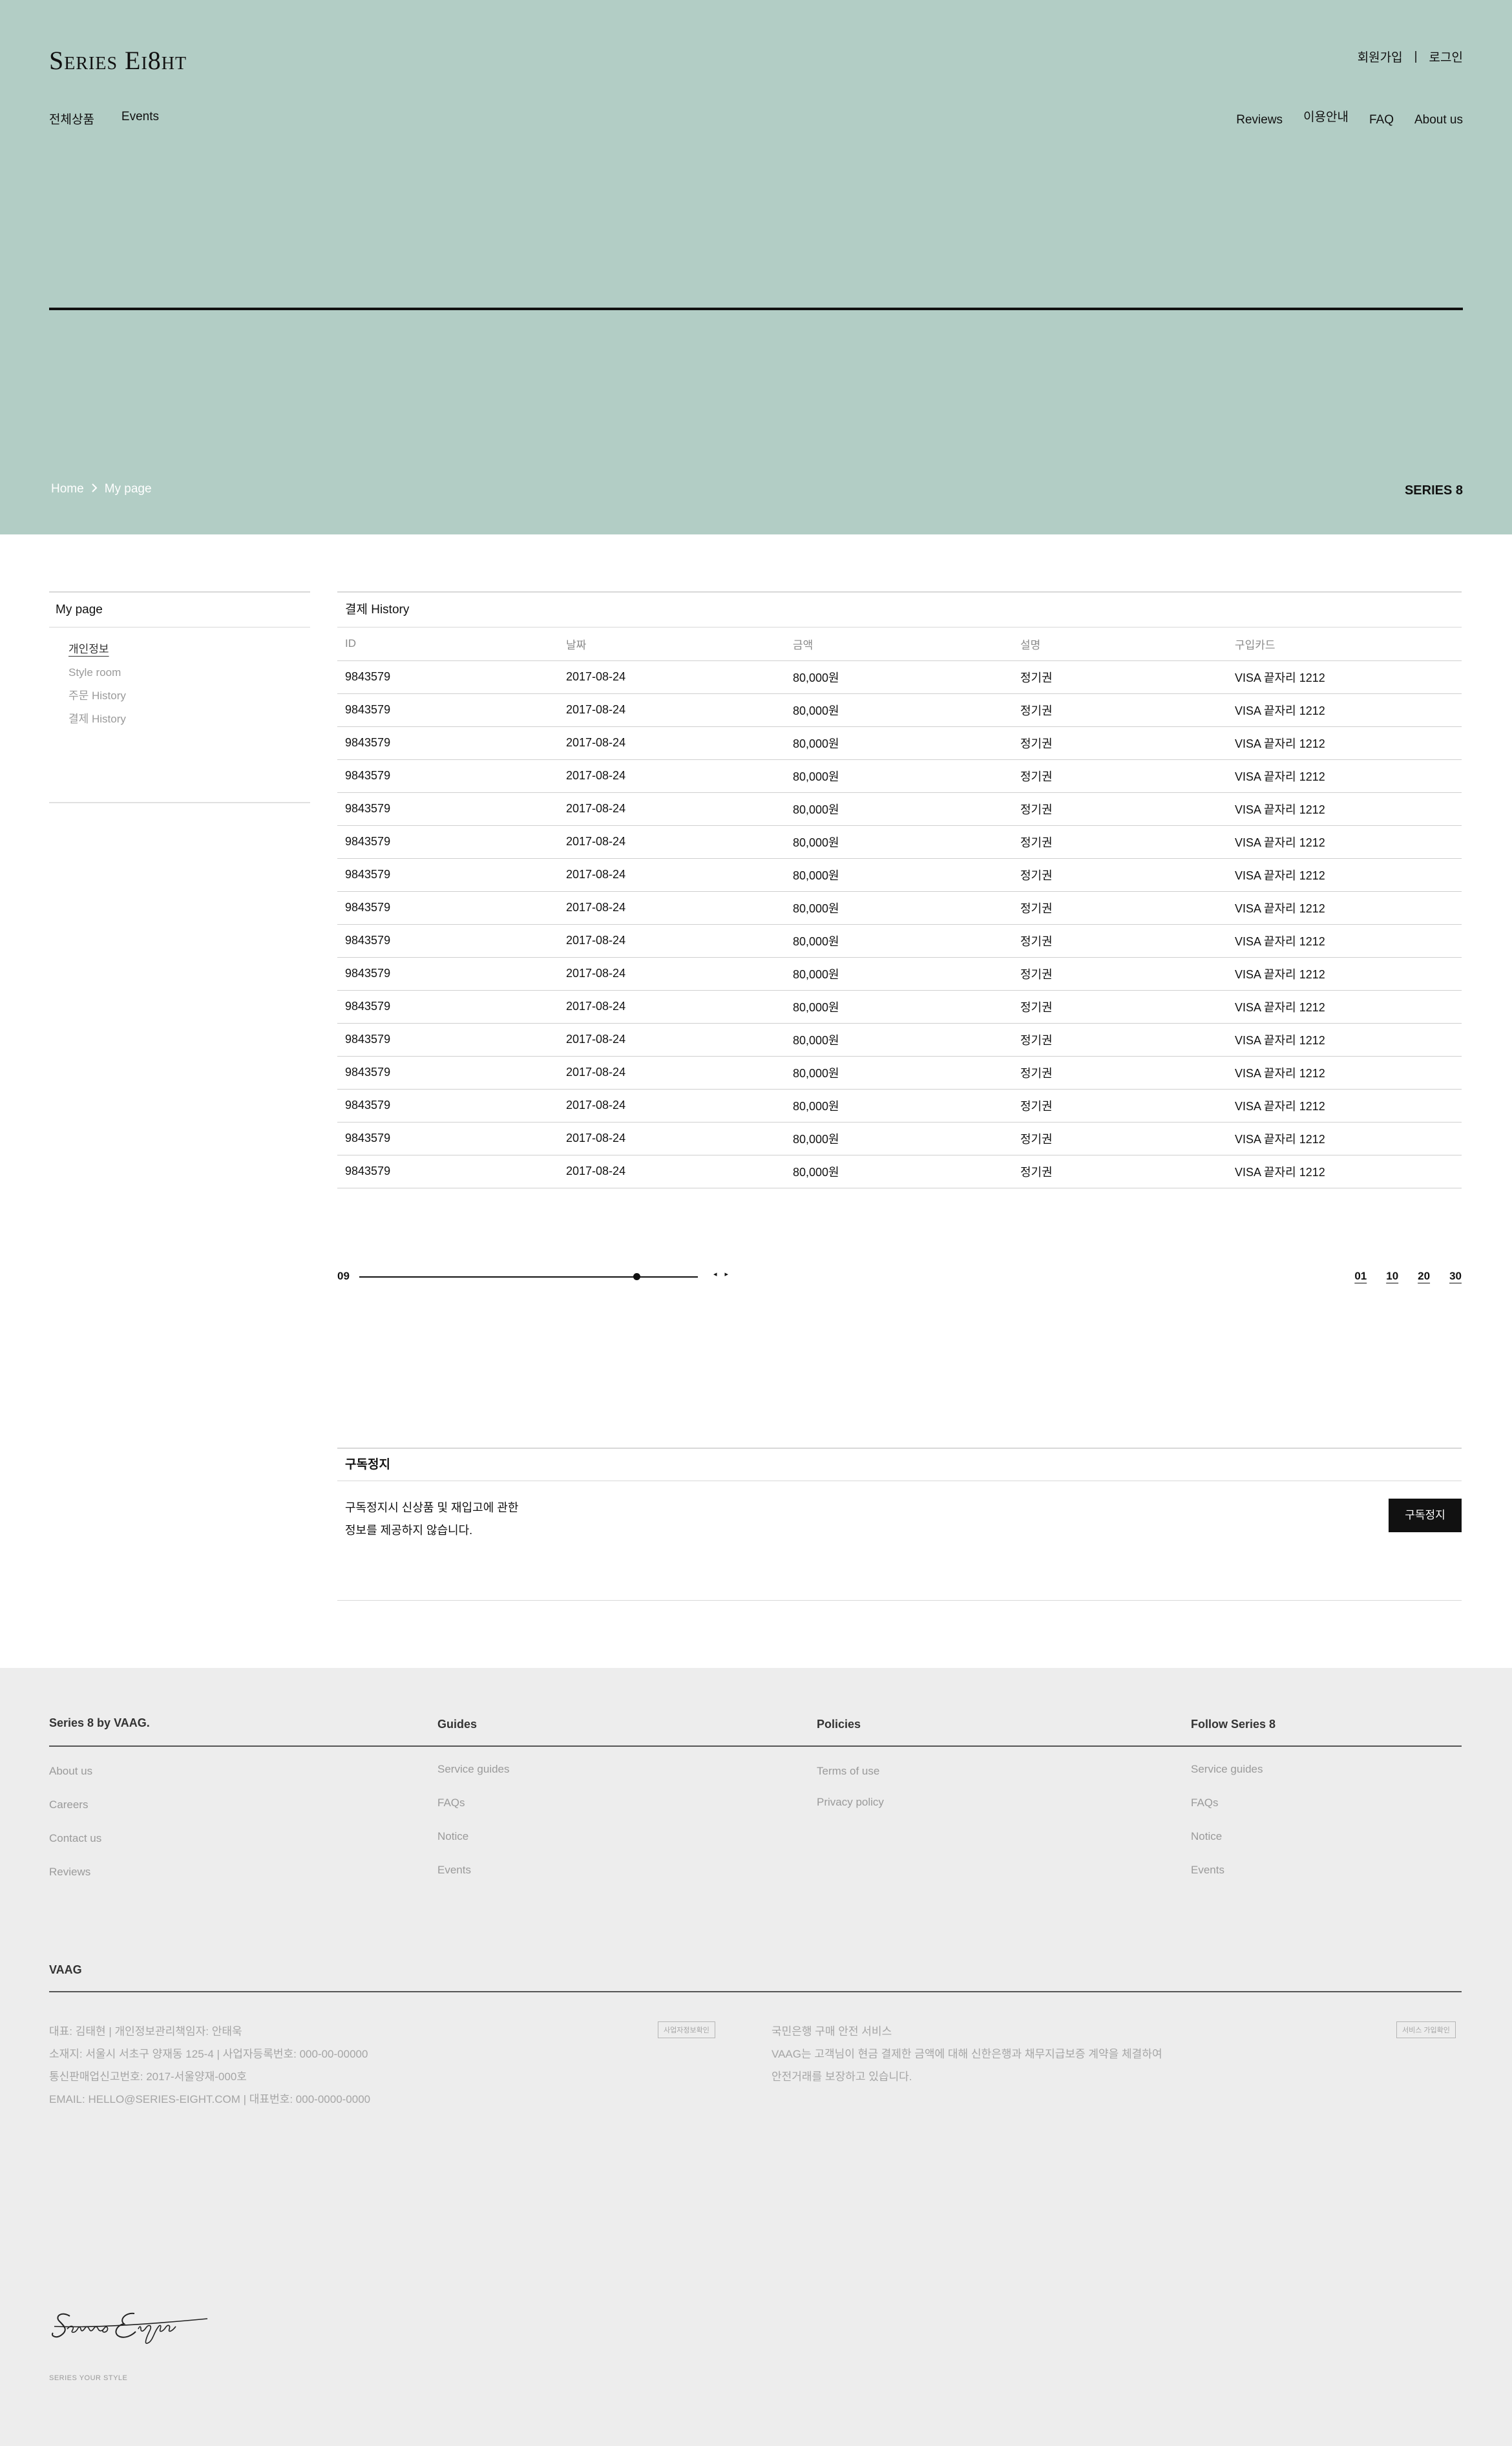  I want to click on footer-link-careers: Careers, so click(75, 1815).